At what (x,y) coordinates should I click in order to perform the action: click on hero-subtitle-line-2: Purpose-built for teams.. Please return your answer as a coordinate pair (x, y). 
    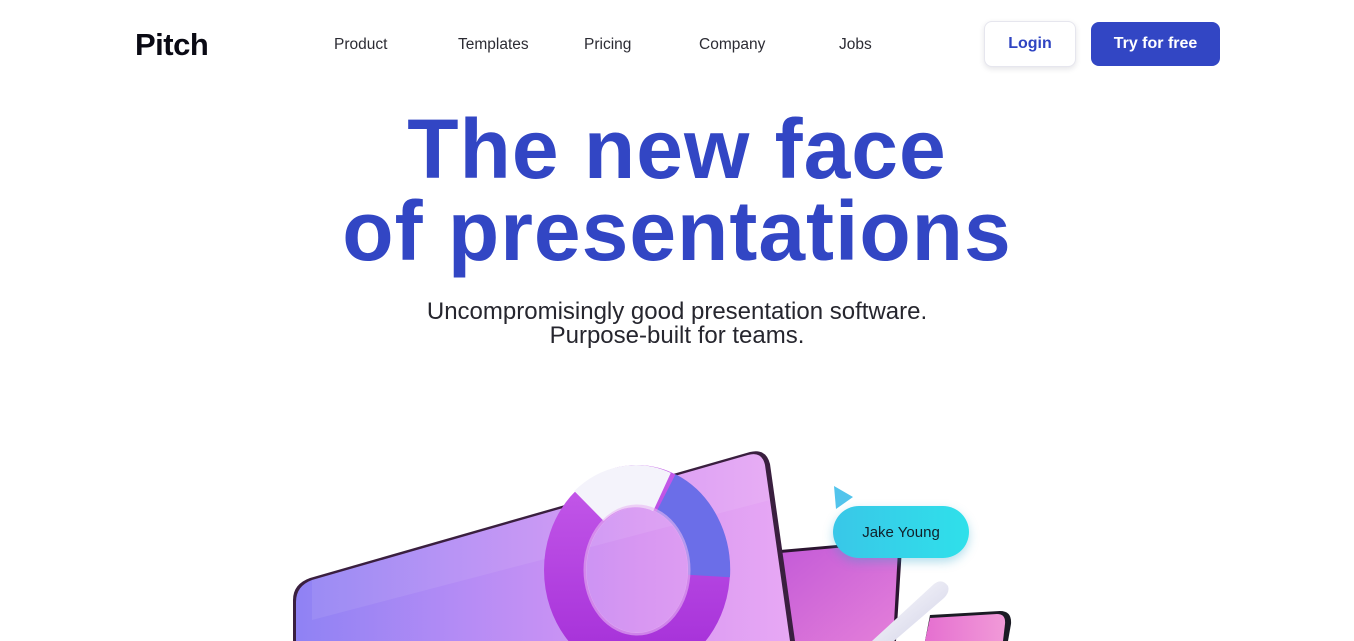
    Looking at the image, I should click on (677, 335).